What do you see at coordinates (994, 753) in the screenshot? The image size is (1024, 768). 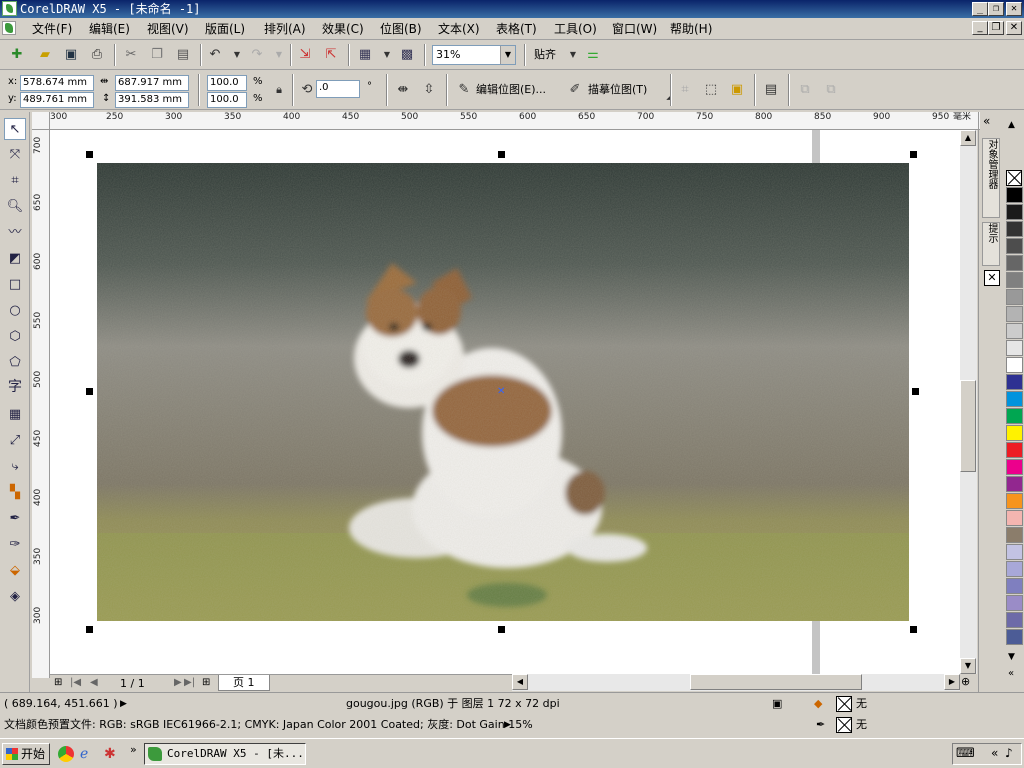 I see `tray-expand-icon: «` at bounding box center [994, 753].